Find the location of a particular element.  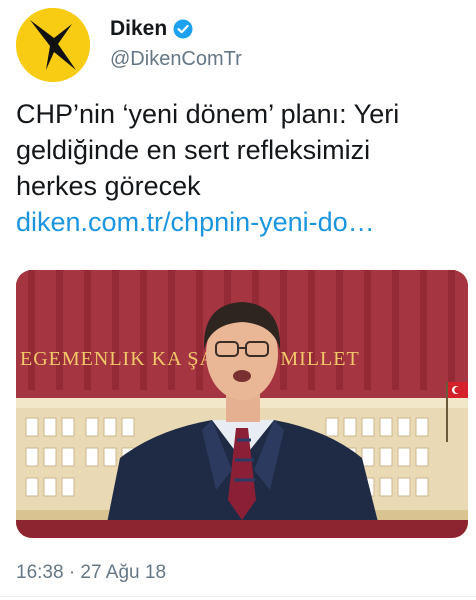

name-row: Diken is located at coordinates (151, 29).